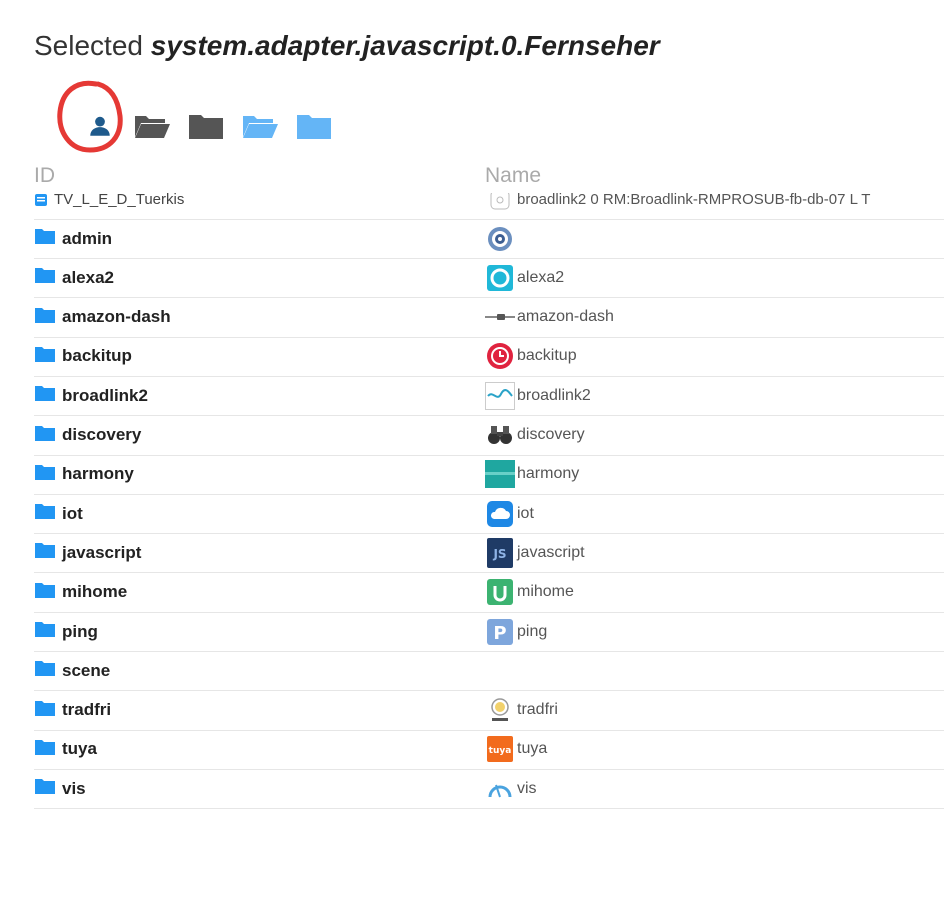  What do you see at coordinates (86, 670) in the screenshot?
I see `row-id-label: scene` at bounding box center [86, 670].